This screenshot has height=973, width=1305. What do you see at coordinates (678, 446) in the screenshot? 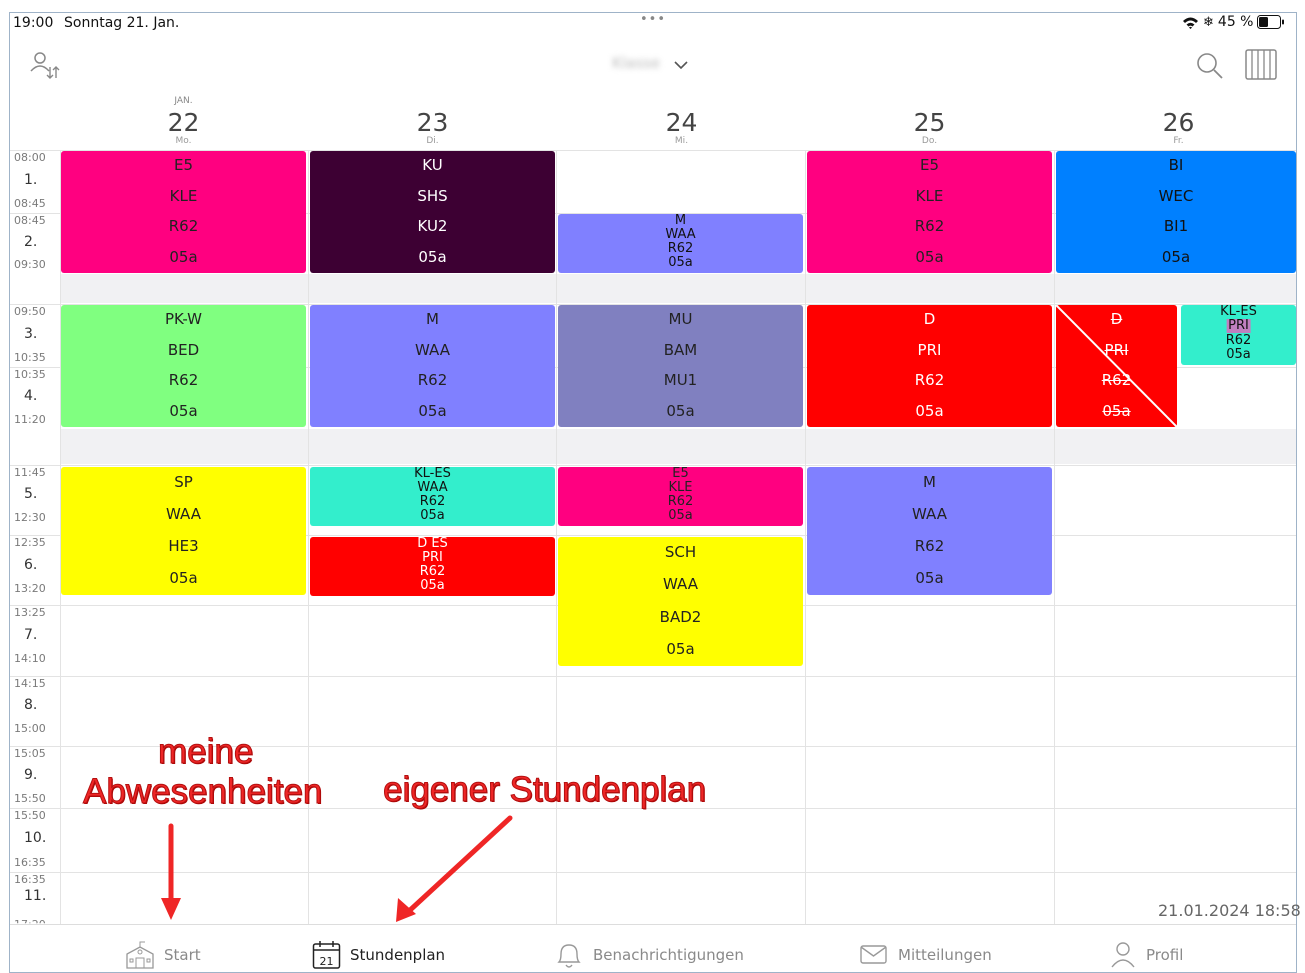
I see `break-row` at bounding box center [678, 446].